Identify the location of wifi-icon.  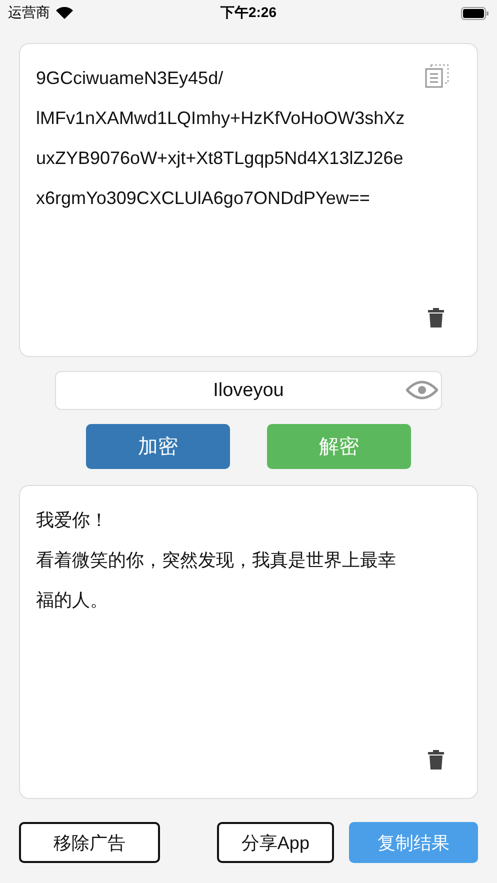
(64, 13).